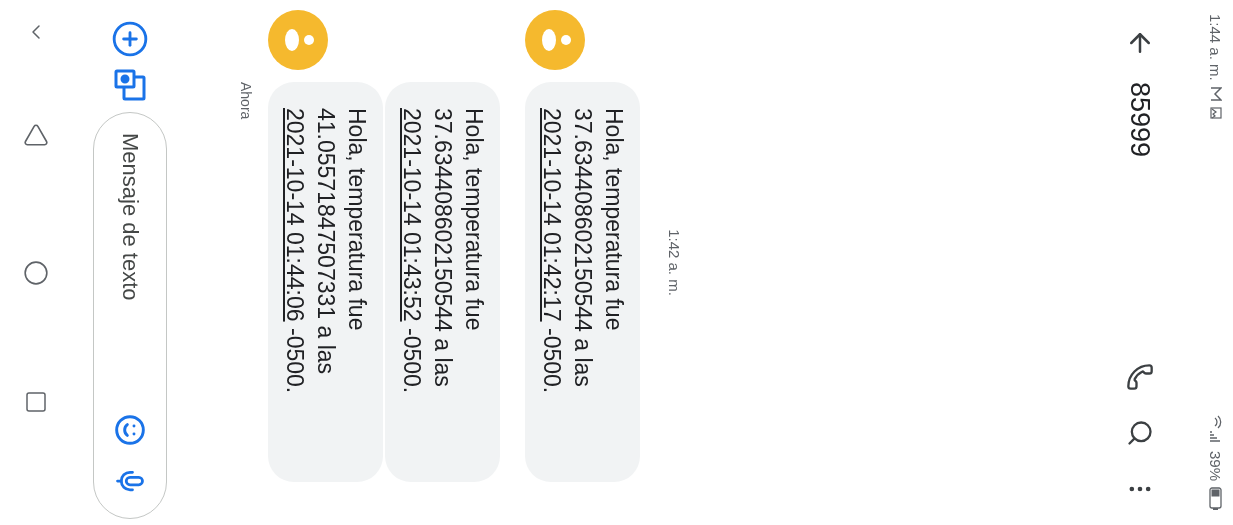  What do you see at coordinates (130, 263) in the screenshot?
I see `message-field: Mensaje de texto` at bounding box center [130, 263].